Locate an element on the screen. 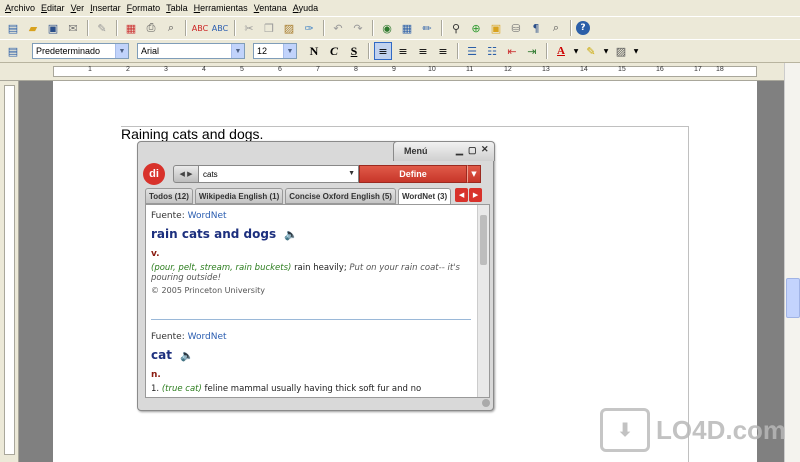 This screenshot has height=462, width=800. arrow-left-icon: ◀ is located at coordinates (462, 195).